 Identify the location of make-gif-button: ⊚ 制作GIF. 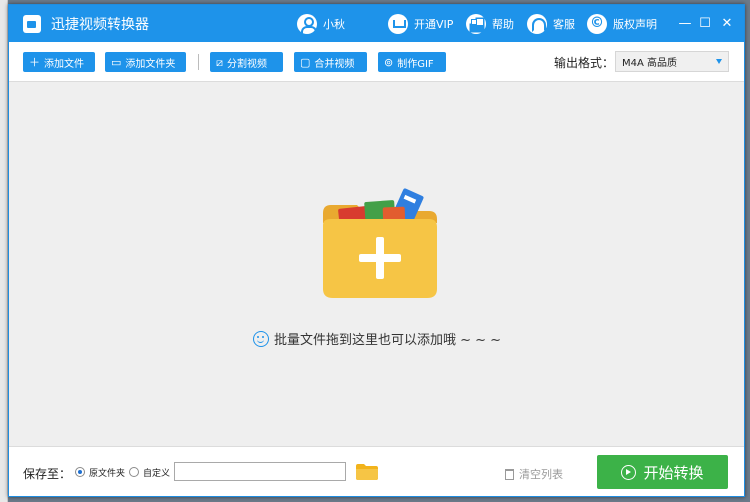
(412, 62).